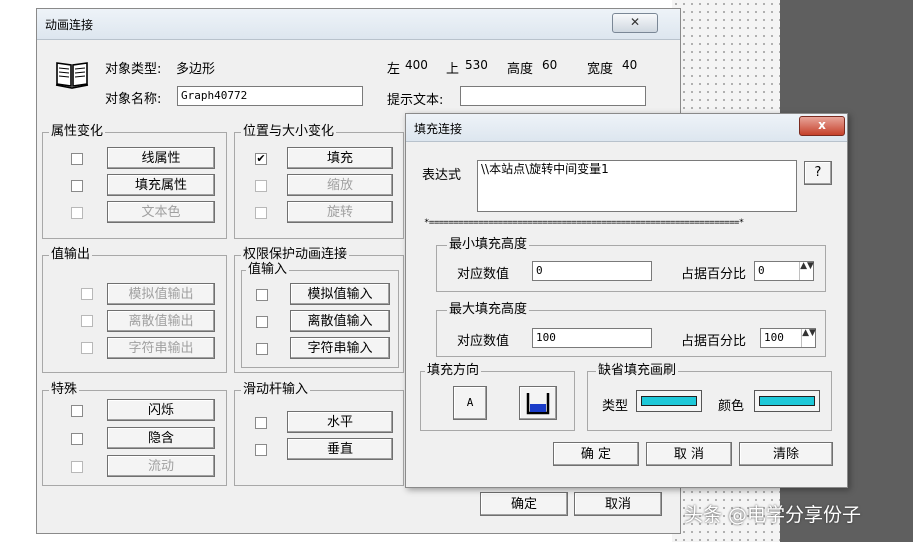 The image size is (913, 542). Describe the element at coordinates (261, 423) in the screenshot. I see `horizontal-checkbox` at that location.